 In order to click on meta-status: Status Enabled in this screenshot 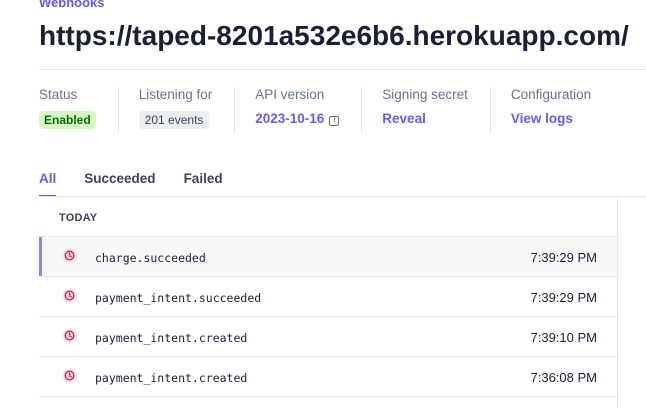, I will do `click(79, 110)`.